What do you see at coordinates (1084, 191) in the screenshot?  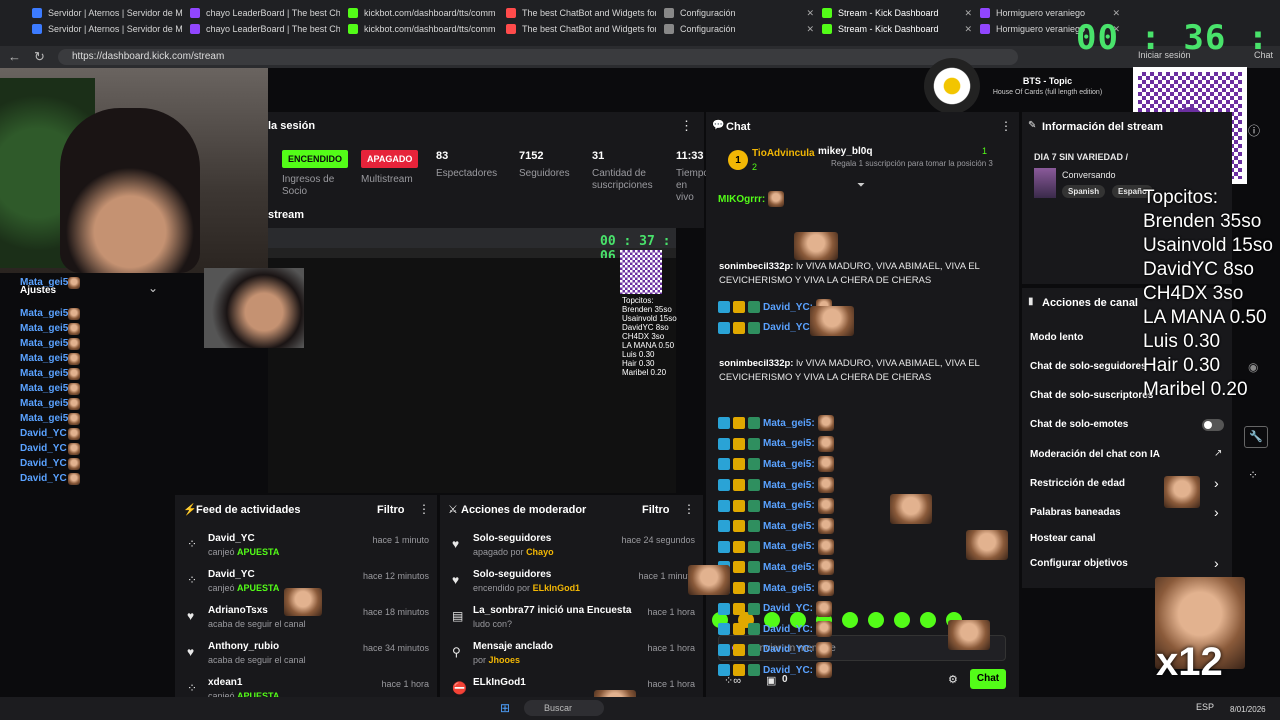 I see `tag-spanish: Spanish` at bounding box center [1084, 191].